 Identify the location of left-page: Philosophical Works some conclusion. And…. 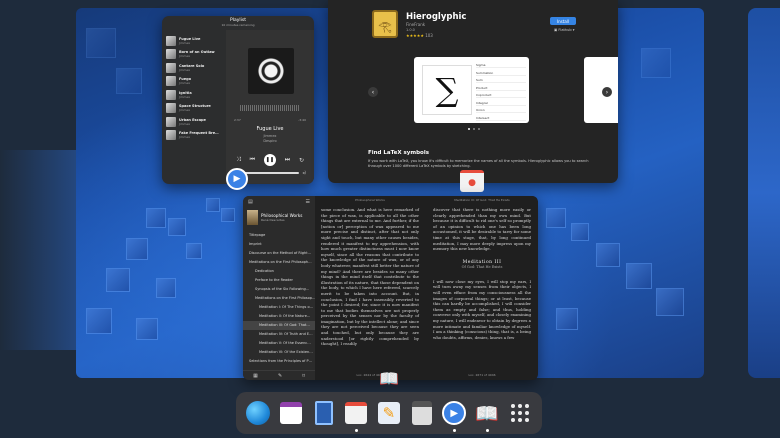
(370, 288).